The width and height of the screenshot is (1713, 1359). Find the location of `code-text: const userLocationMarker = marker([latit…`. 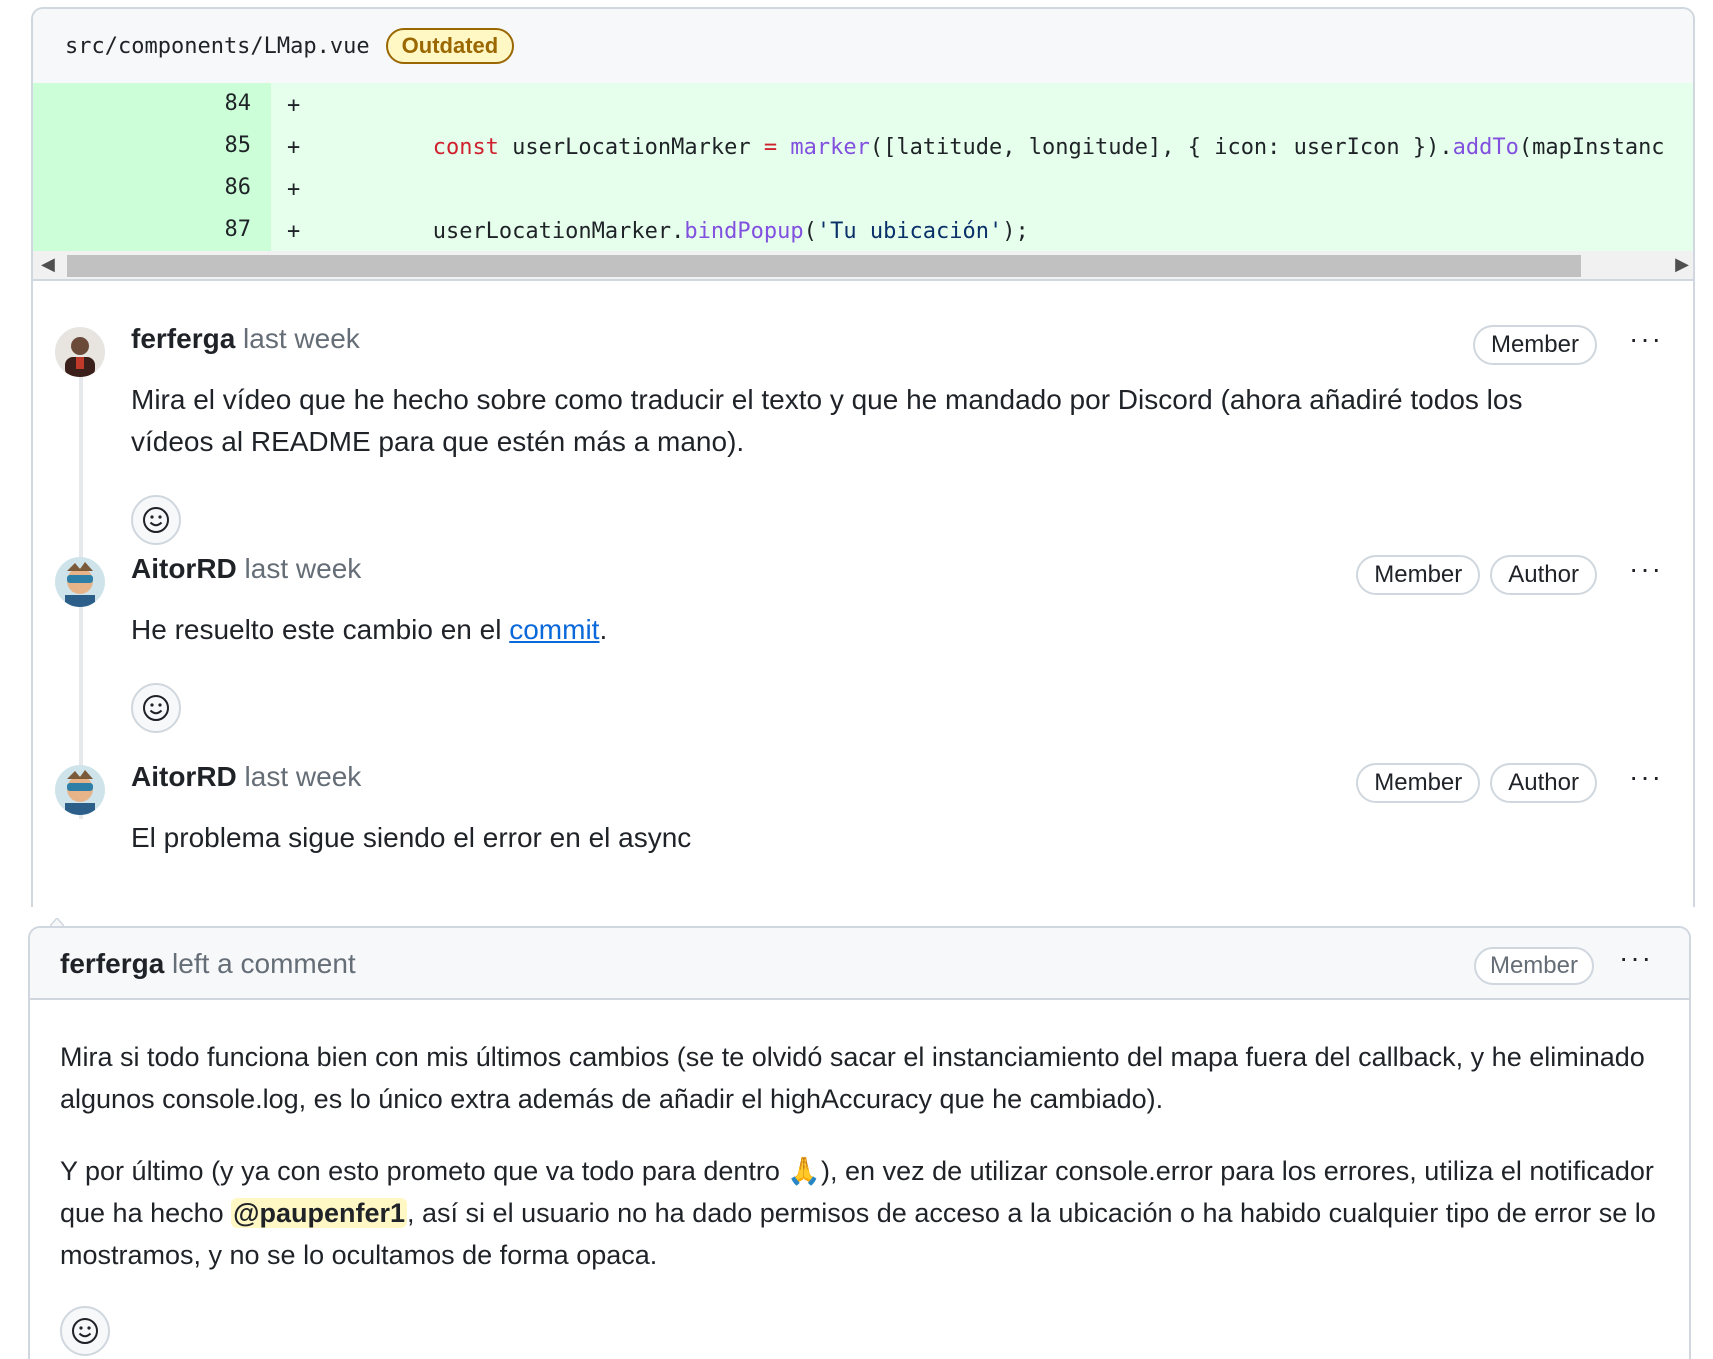

code-text: const userLocationMarker = marker([latit… is located at coordinates (1048, 147).